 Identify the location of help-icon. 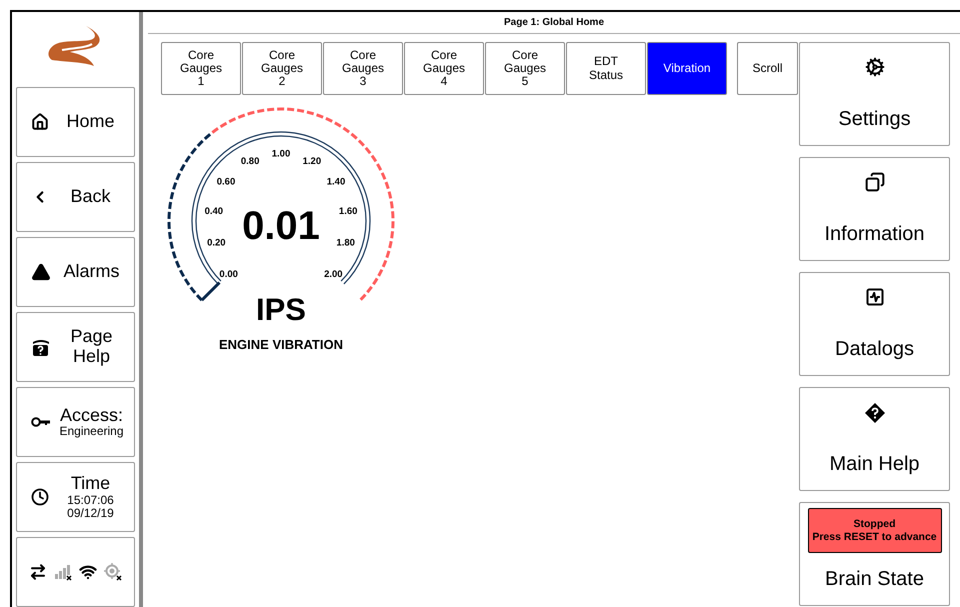
(875, 413).